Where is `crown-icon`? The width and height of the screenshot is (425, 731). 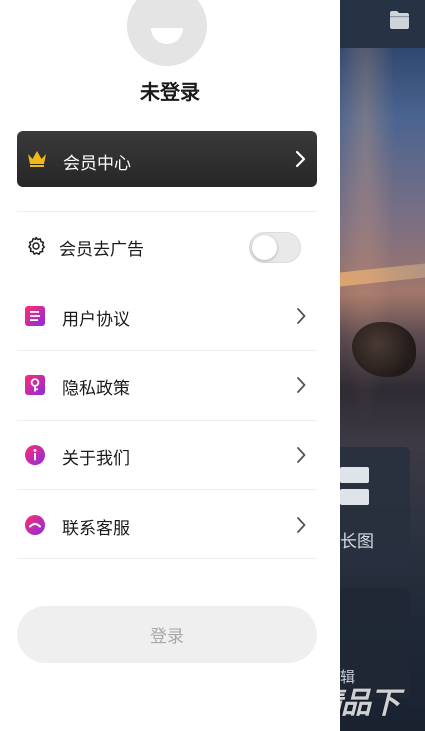 crown-icon is located at coordinates (37, 159).